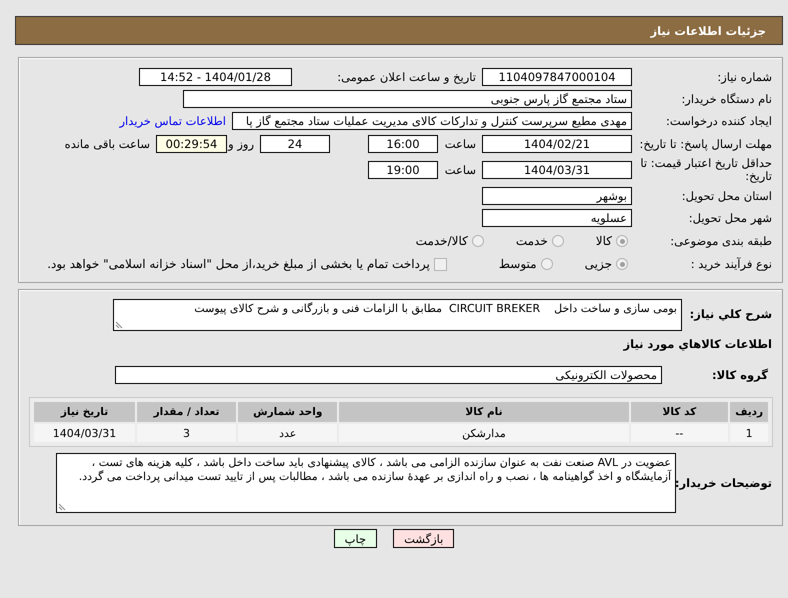 The width and height of the screenshot is (788, 598). What do you see at coordinates (442, 241) in the screenshot?
I see `radio-label: کالا/خدمت` at bounding box center [442, 241].